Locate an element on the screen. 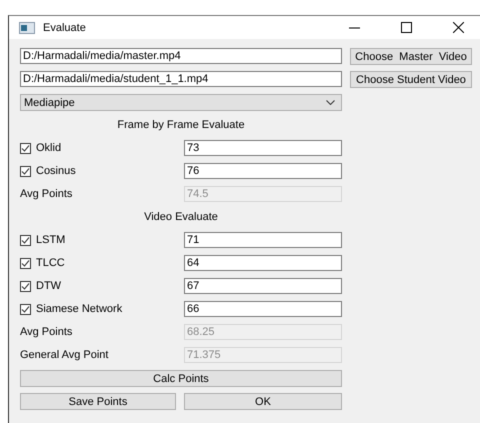 The image size is (480, 423). section-heading: Frame by Frame Evaluate is located at coordinates (181, 125).